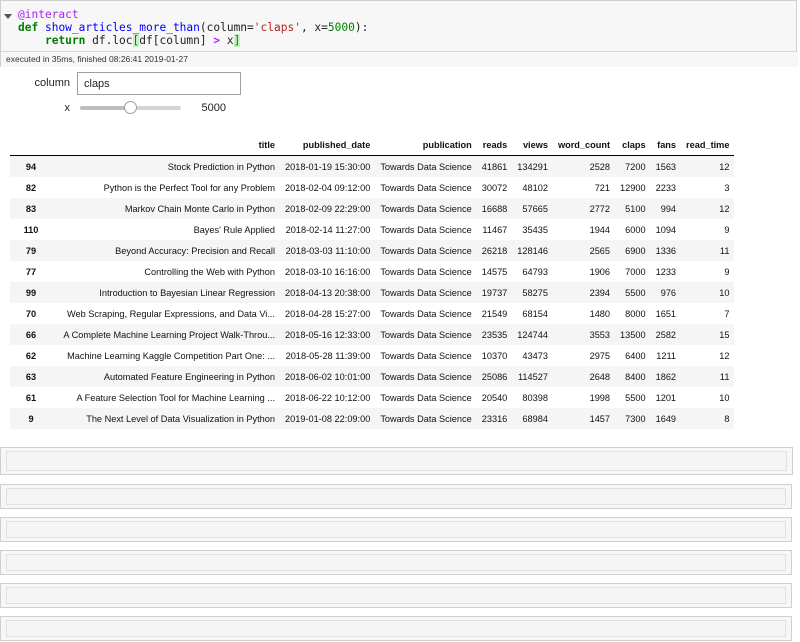  Describe the element at coordinates (633, 187) in the screenshot. I see `table-cell: 12900` at that location.